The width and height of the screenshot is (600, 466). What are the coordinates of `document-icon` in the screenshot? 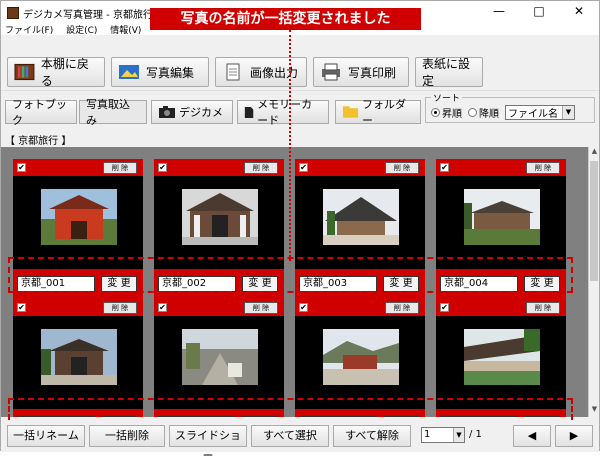 It's located at (233, 72).